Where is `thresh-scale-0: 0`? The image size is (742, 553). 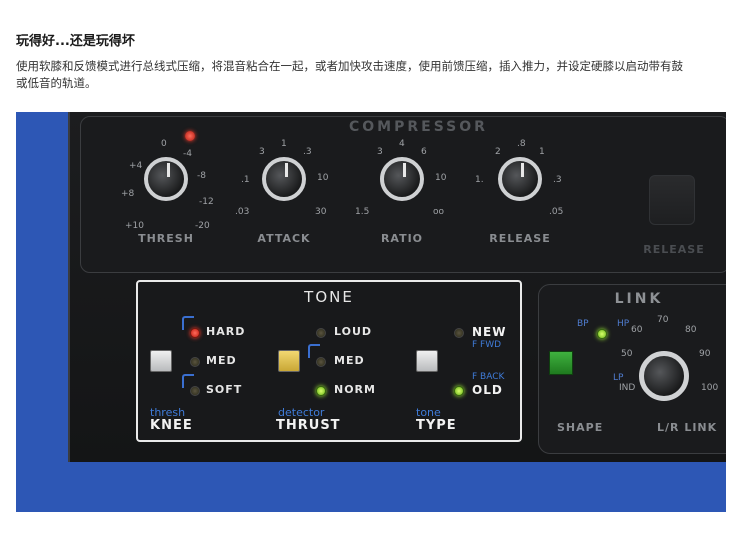
thresh-scale-0: 0 is located at coordinates (164, 144).